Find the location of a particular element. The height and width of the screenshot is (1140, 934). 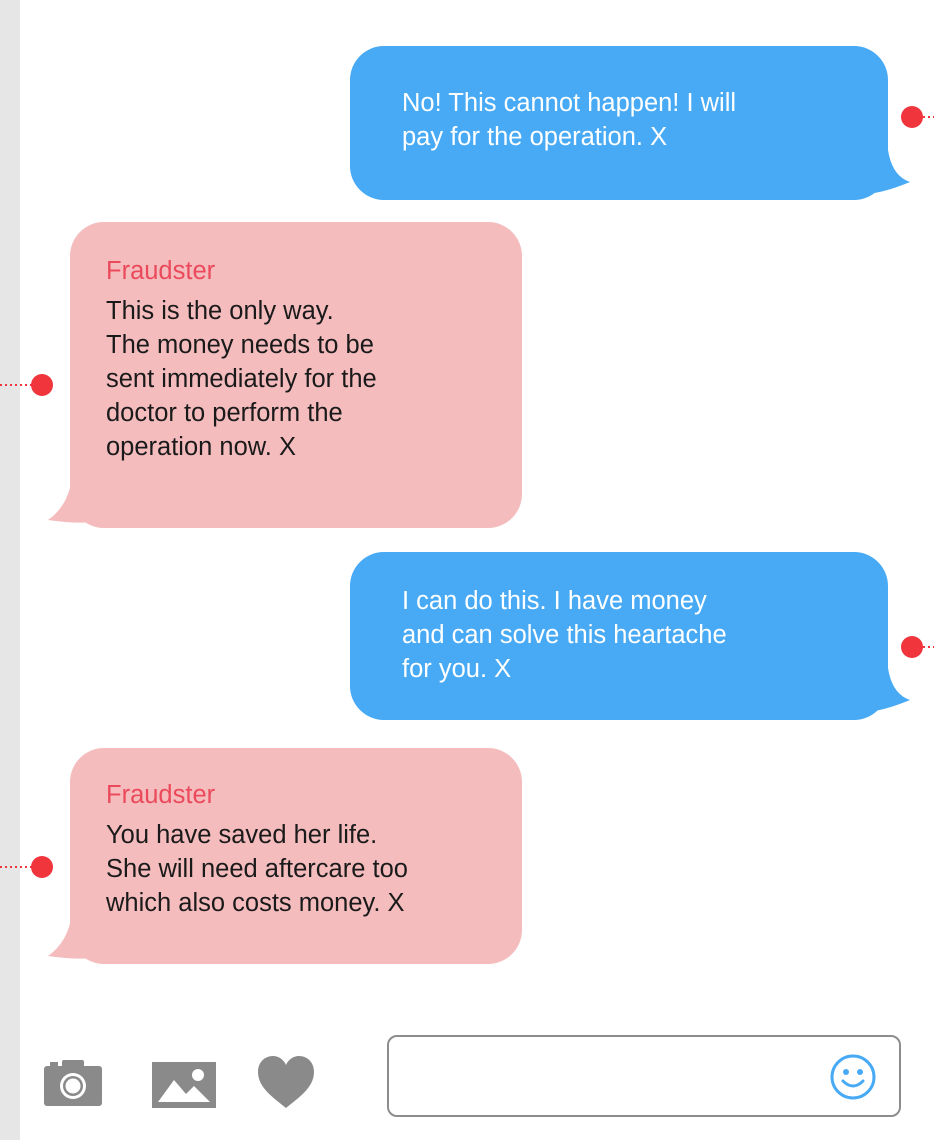

message-line: This is the only way. is located at coordinates (220, 311).